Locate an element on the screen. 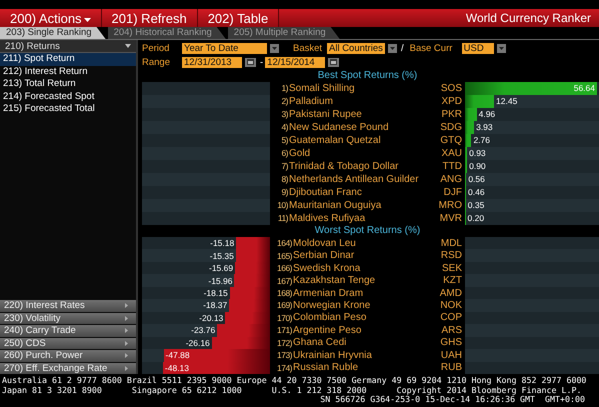 Image resolution: width=599 pixels, height=407 pixels. tab: 204) Historical Ranking is located at coordinates (167, 33).